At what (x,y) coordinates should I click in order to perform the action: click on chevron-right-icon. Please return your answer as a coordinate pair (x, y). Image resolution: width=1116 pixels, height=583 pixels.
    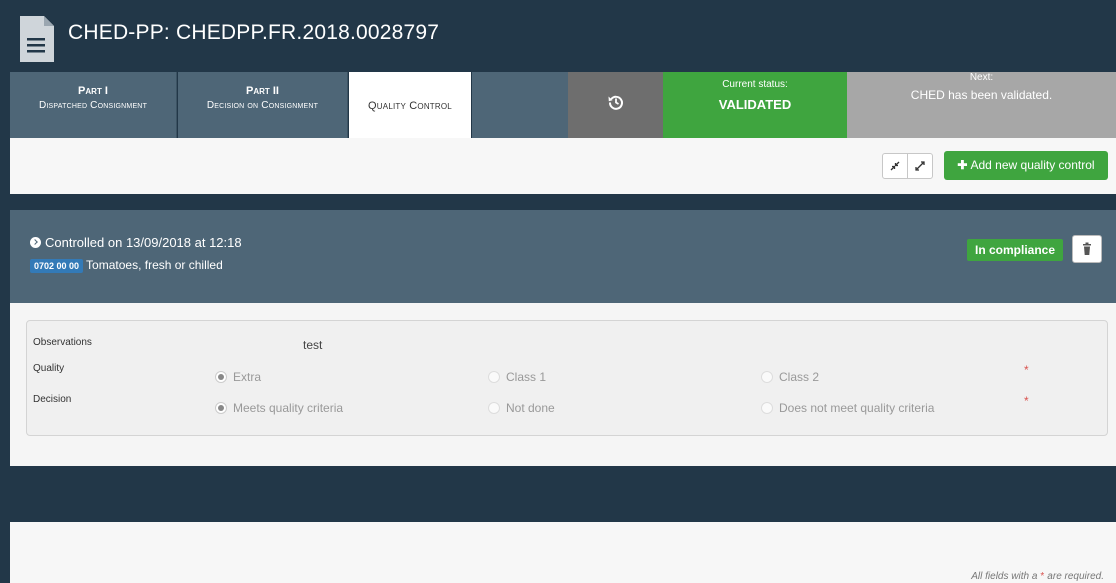
    Looking at the image, I should click on (35, 242).